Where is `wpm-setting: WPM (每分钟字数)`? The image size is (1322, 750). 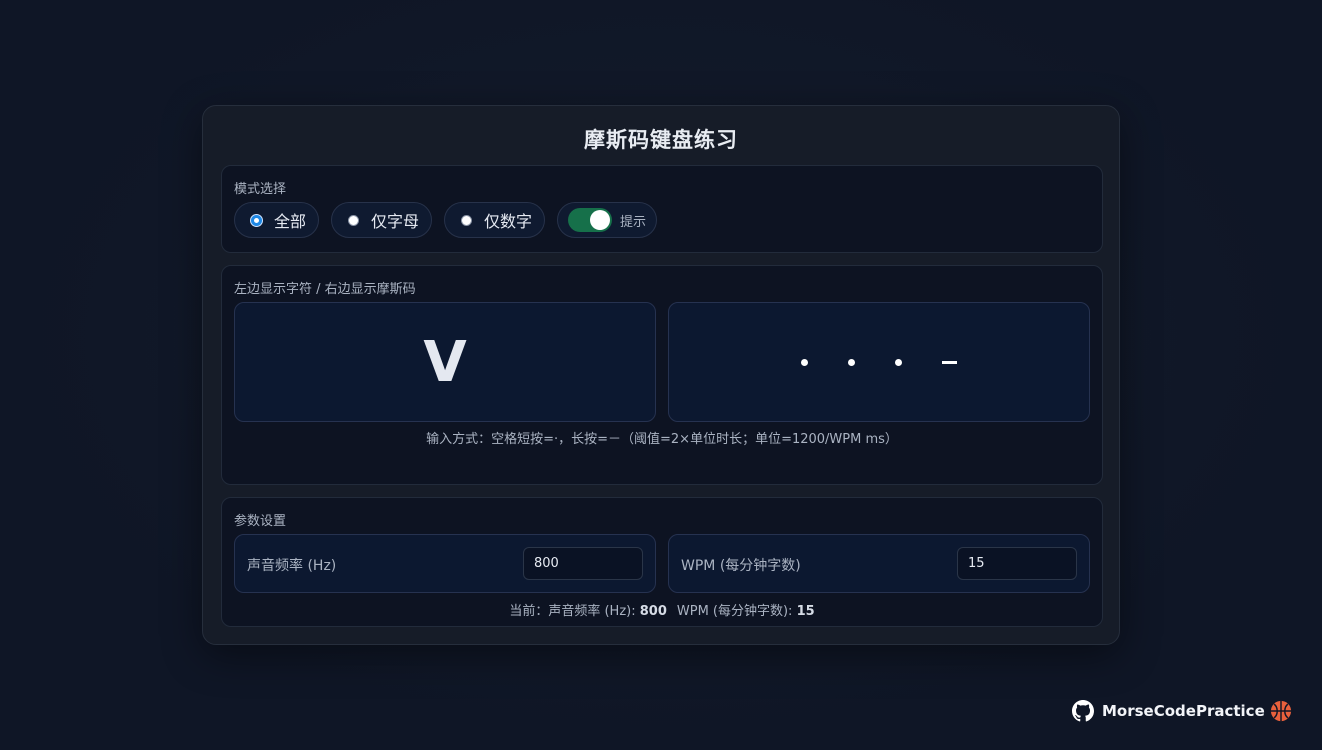
wpm-setting: WPM (每分钟字数) is located at coordinates (879, 563).